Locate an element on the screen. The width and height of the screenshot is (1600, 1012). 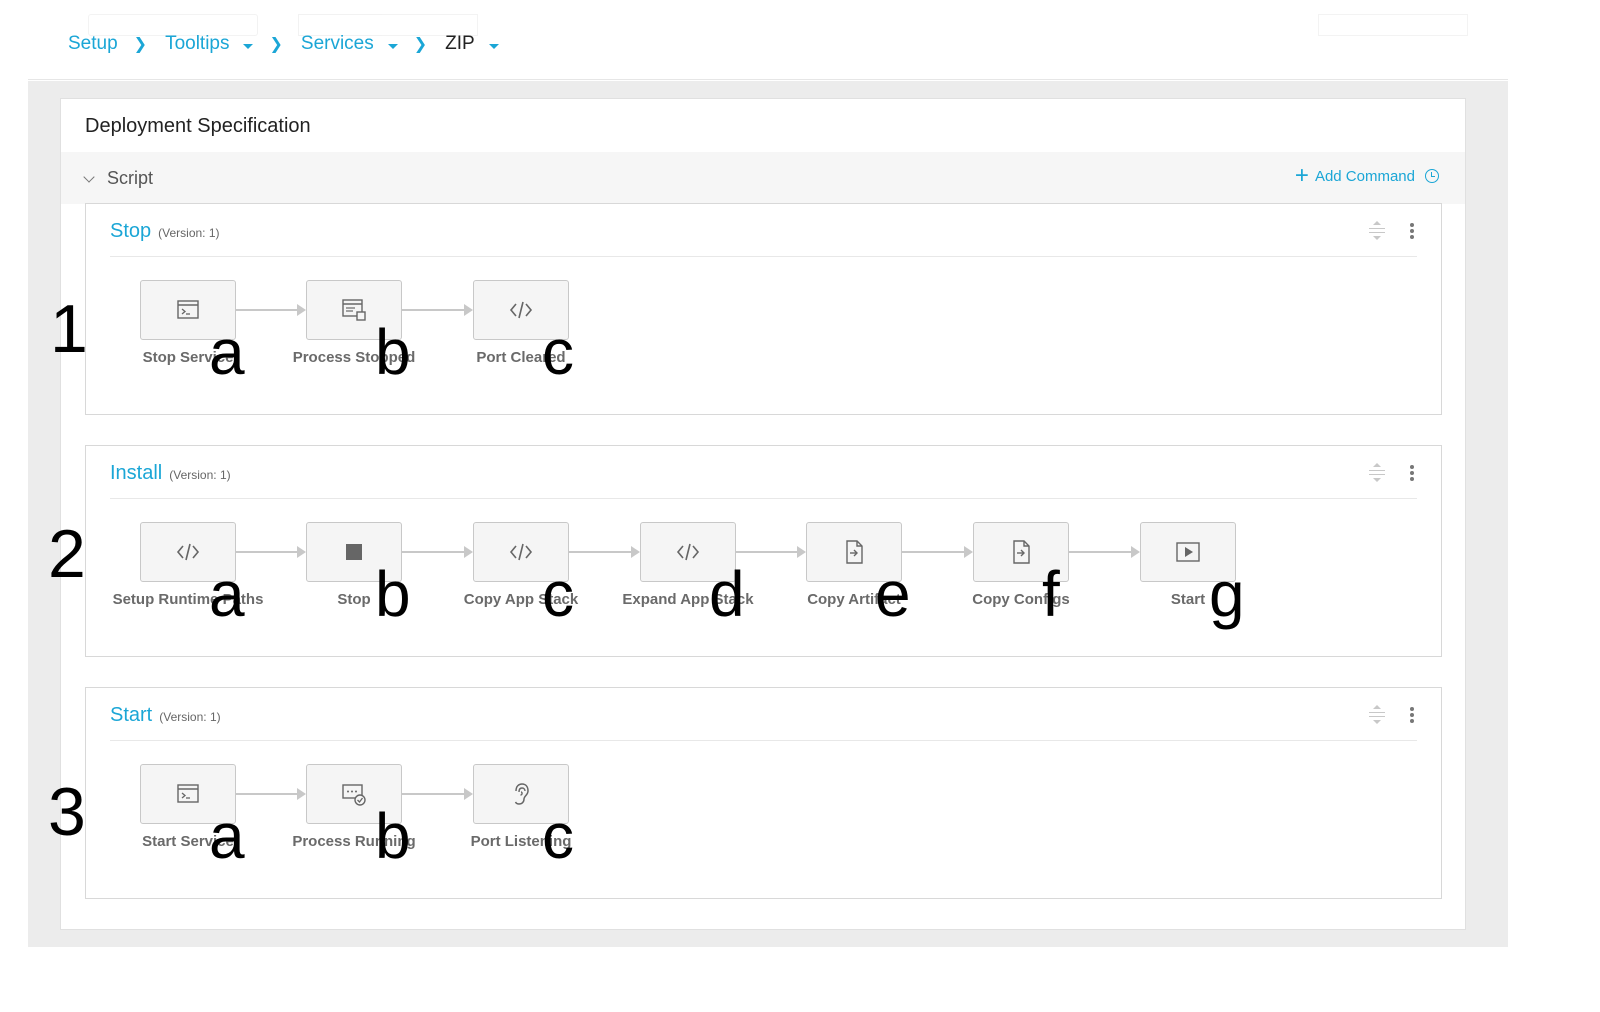
stop-square-icon is located at coordinates (354, 552).